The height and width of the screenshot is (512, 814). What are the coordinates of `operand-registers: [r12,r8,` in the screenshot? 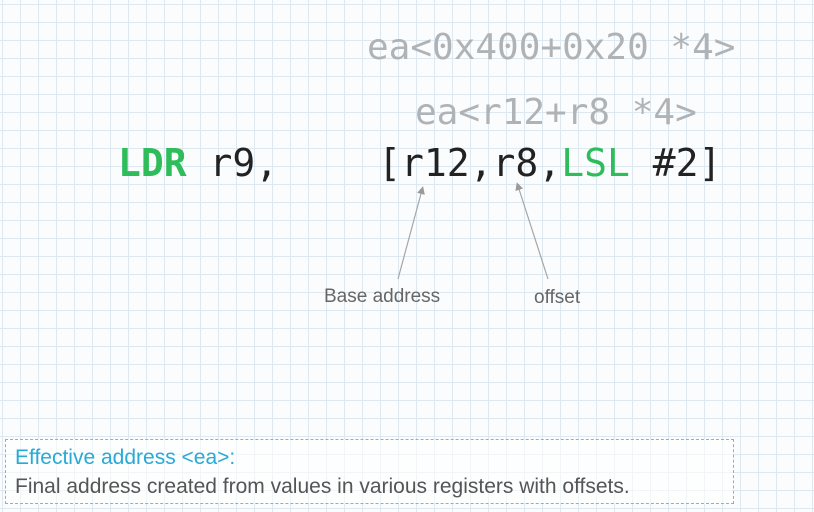 It's located at (470, 163).